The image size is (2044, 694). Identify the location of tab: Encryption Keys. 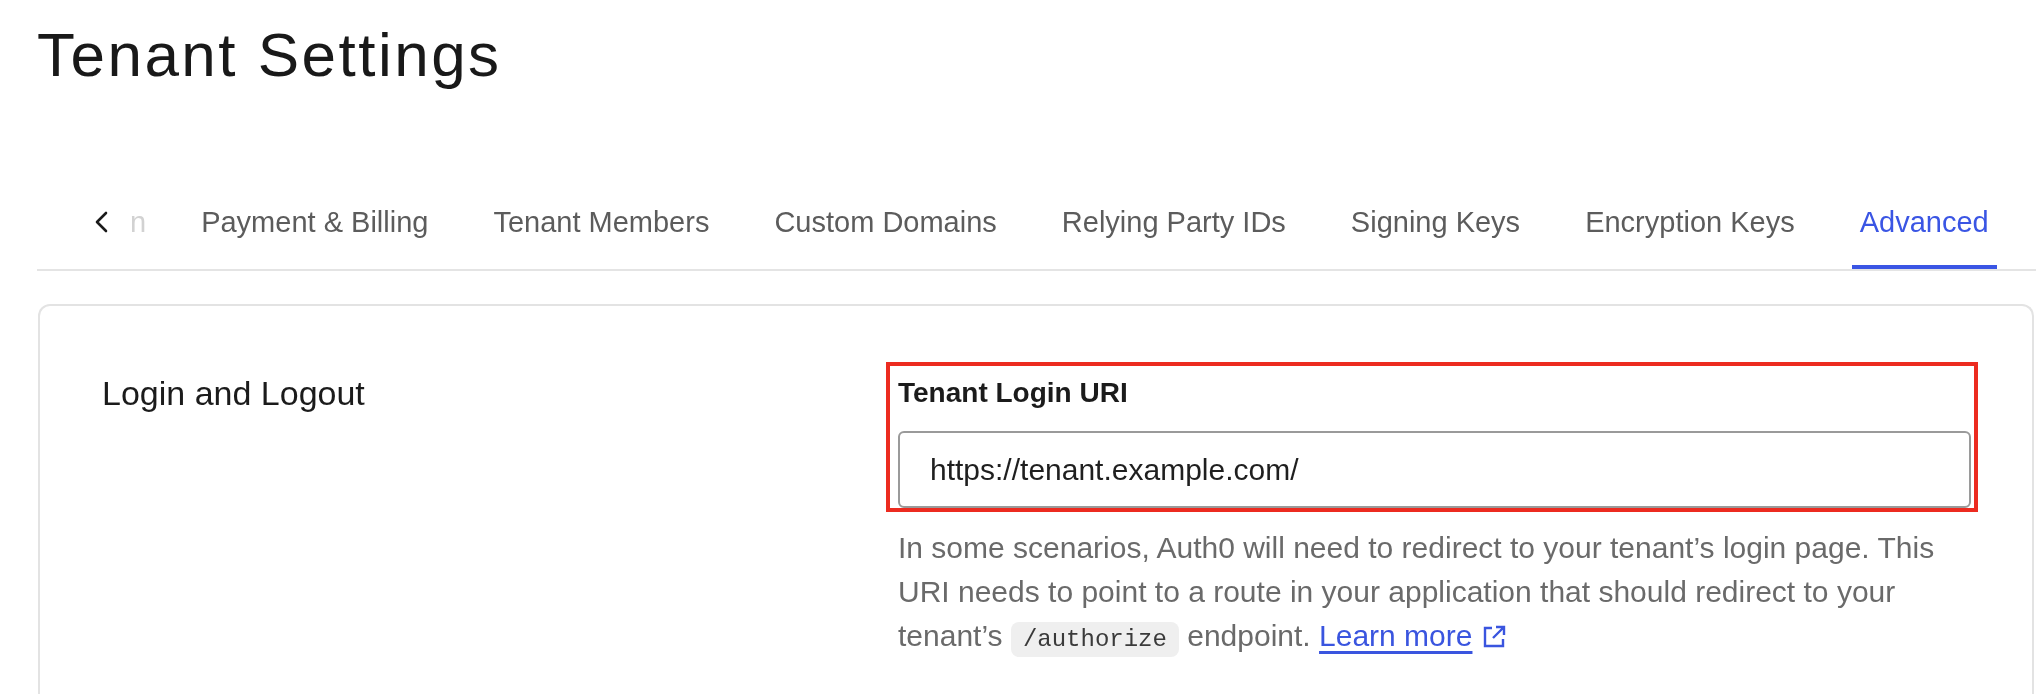
(1690, 236).